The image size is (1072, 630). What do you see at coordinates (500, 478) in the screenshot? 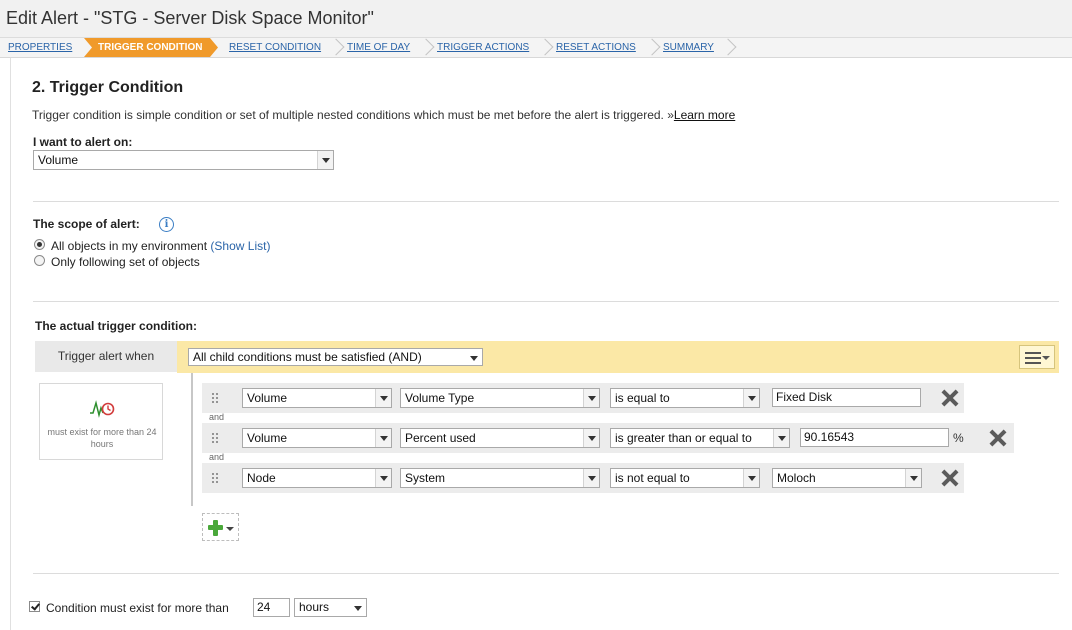
I see `condition-field-select: System` at bounding box center [500, 478].